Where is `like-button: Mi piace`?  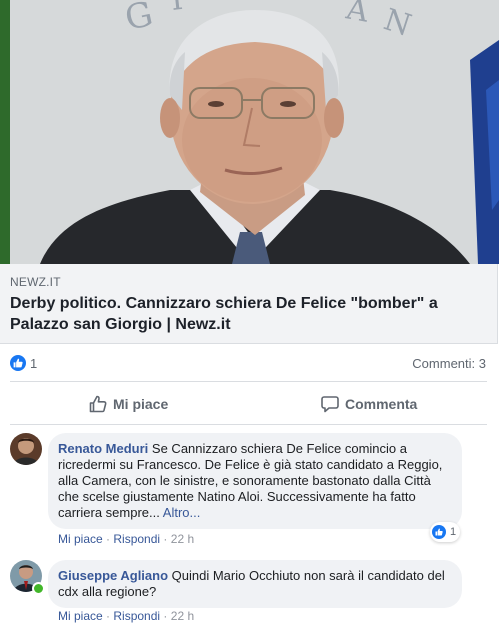
like-button: Mi piace is located at coordinates (128, 404).